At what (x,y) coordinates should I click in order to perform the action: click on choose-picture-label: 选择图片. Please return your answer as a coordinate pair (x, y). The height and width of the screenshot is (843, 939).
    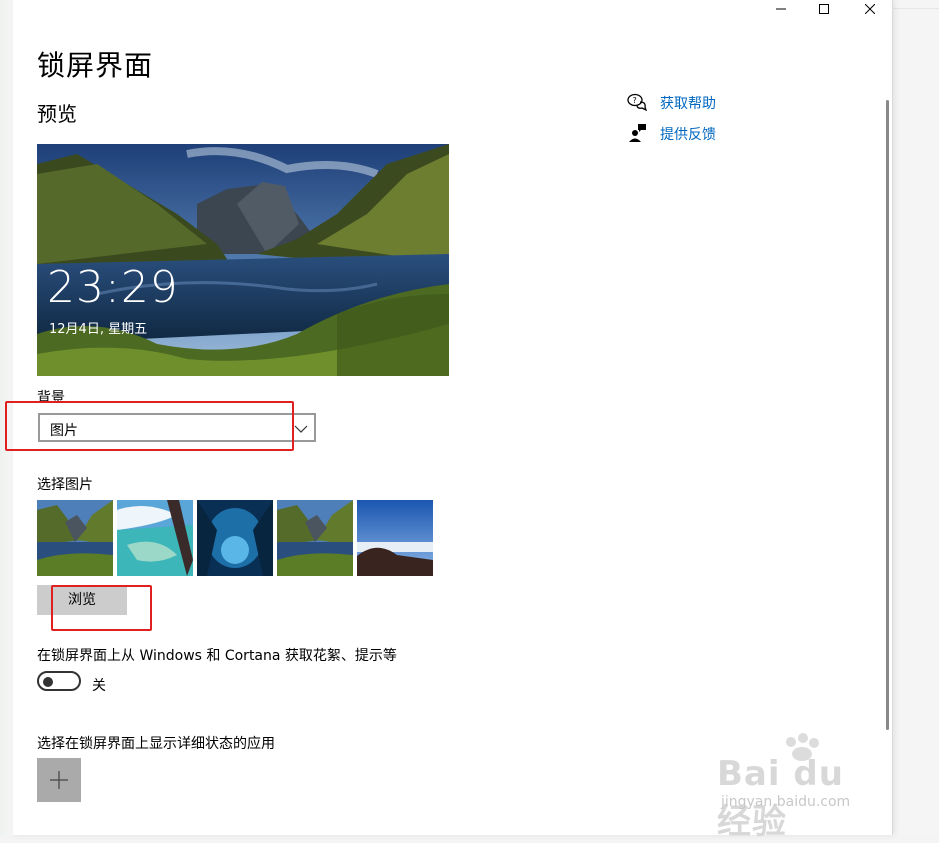
    Looking at the image, I should click on (65, 485).